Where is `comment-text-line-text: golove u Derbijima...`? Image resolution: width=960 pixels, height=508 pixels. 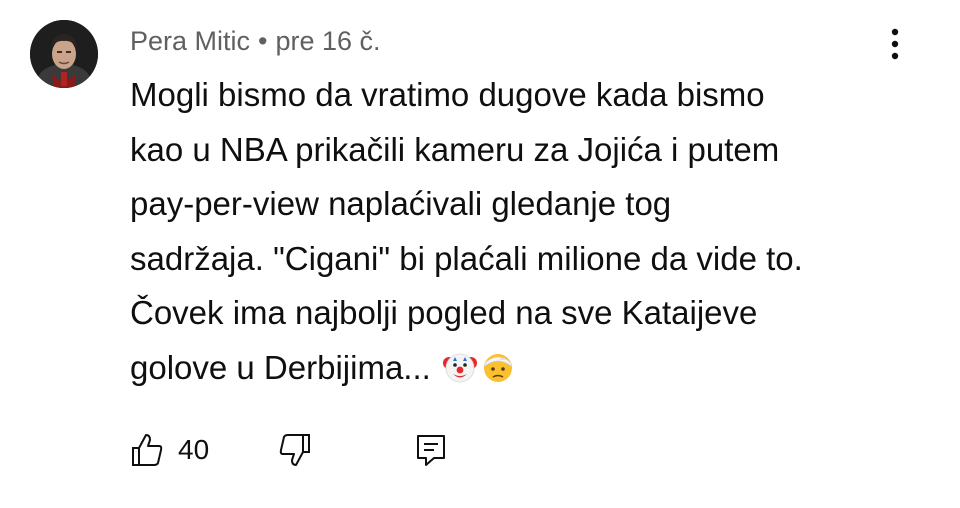 comment-text-line-text: golove u Derbijima... is located at coordinates (280, 367).